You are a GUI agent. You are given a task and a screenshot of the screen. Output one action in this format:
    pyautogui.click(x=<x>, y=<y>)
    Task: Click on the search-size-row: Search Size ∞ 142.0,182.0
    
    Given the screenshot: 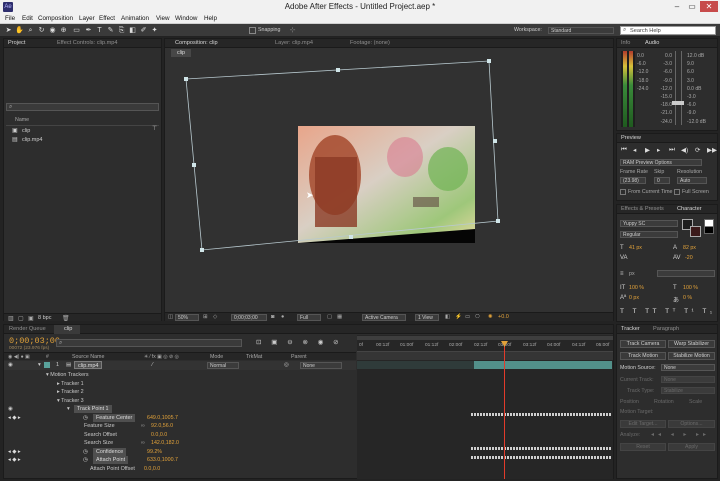 What is the action you would take?
    pyautogui.click(x=131, y=443)
    